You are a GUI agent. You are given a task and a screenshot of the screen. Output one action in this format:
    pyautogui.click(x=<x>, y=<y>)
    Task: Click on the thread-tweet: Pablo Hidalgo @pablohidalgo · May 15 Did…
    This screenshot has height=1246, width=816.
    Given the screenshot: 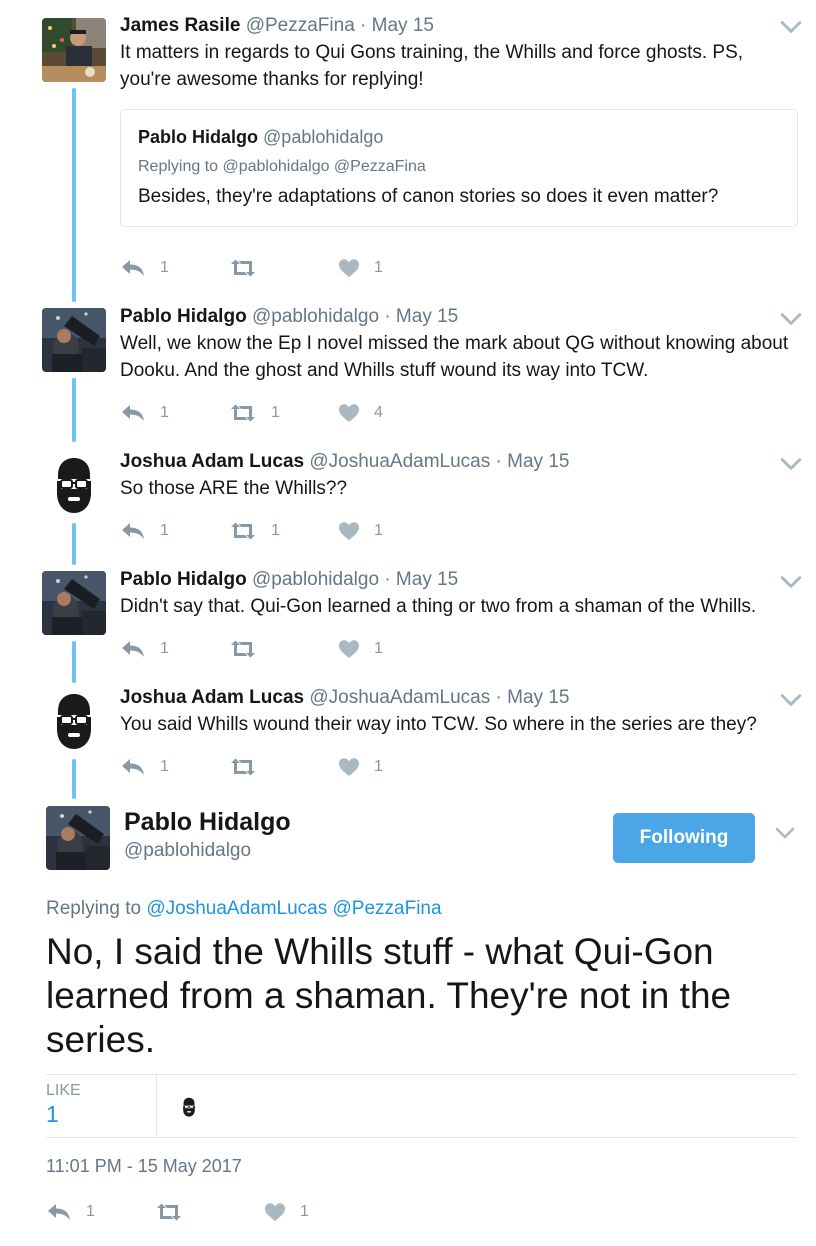 What is the action you would take?
    pyautogui.click(x=408, y=625)
    